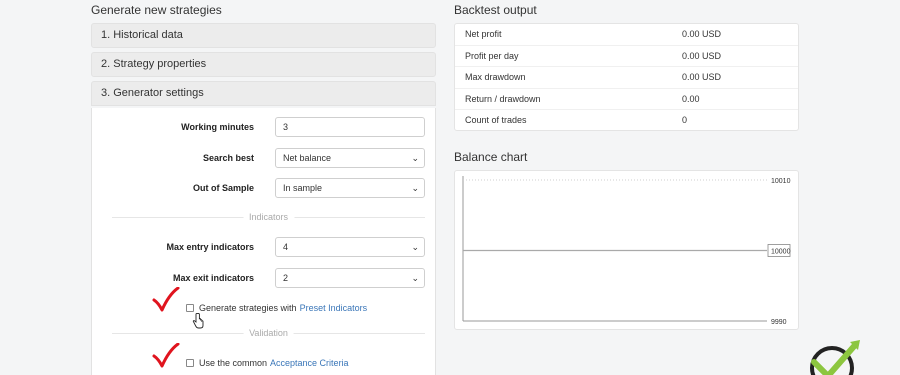 The width and height of the screenshot is (900, 375). I want to click on backtest-title: Backtest output, so click(495, 10).